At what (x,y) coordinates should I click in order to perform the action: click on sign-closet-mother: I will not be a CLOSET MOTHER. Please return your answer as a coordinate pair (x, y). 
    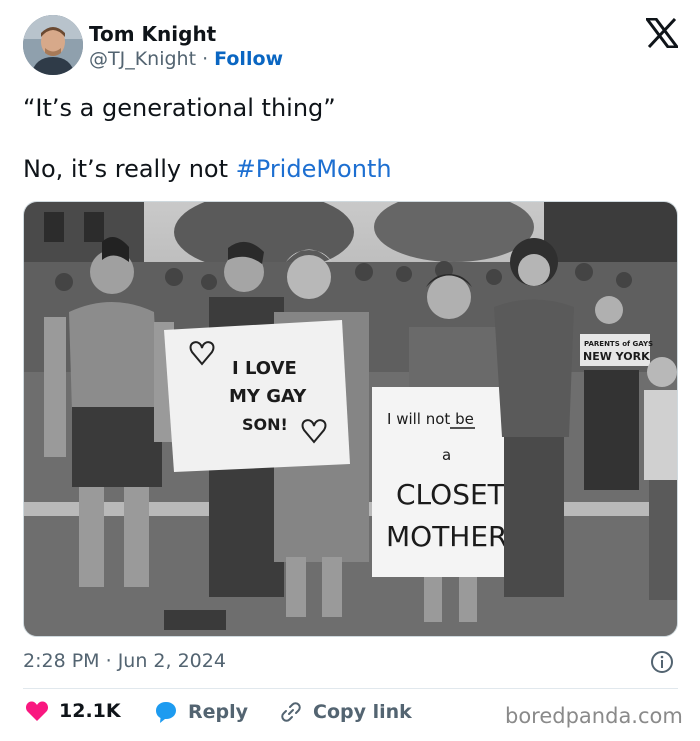
    Looking at the image, I should click on (447, 482).